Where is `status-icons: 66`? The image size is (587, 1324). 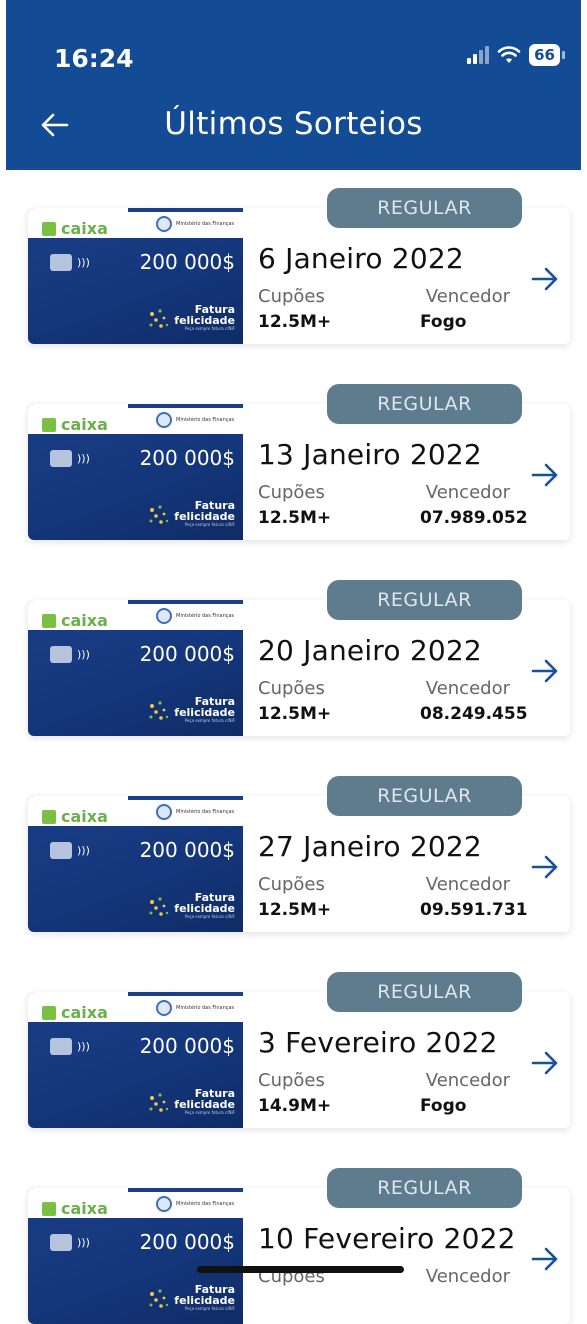 status-icons: 66 is located at coordinates (516, 55).